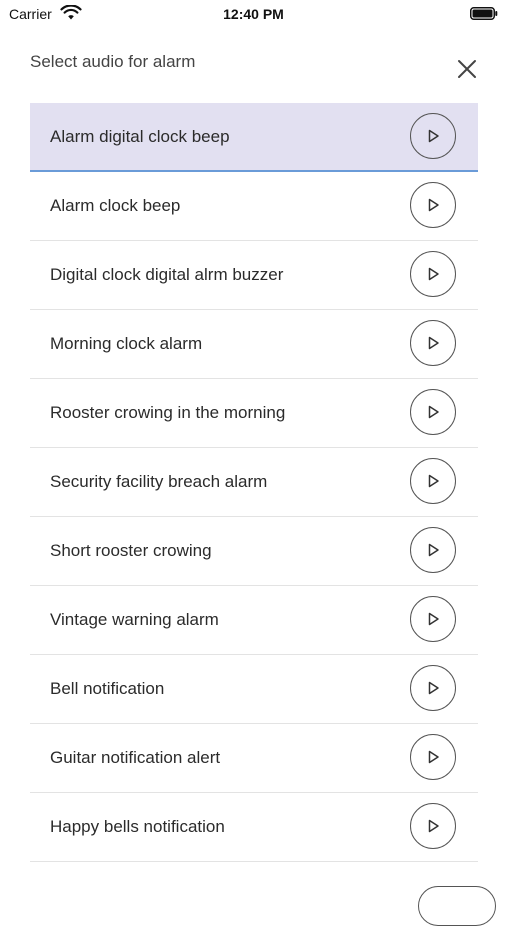  What do you see at coordinates (115, 205) in the screenshot?
I see `sound-label: Alarm clock beep` at bounding box center [115, 205].